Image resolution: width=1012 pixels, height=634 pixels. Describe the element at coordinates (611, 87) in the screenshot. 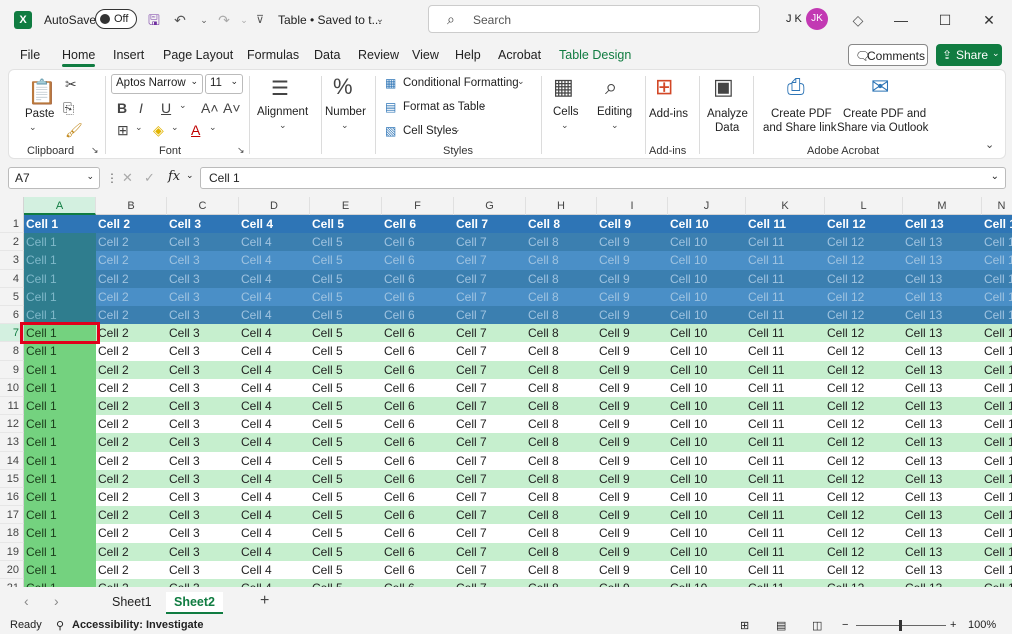

I see `editing-search-icon: ⌕` at that location.